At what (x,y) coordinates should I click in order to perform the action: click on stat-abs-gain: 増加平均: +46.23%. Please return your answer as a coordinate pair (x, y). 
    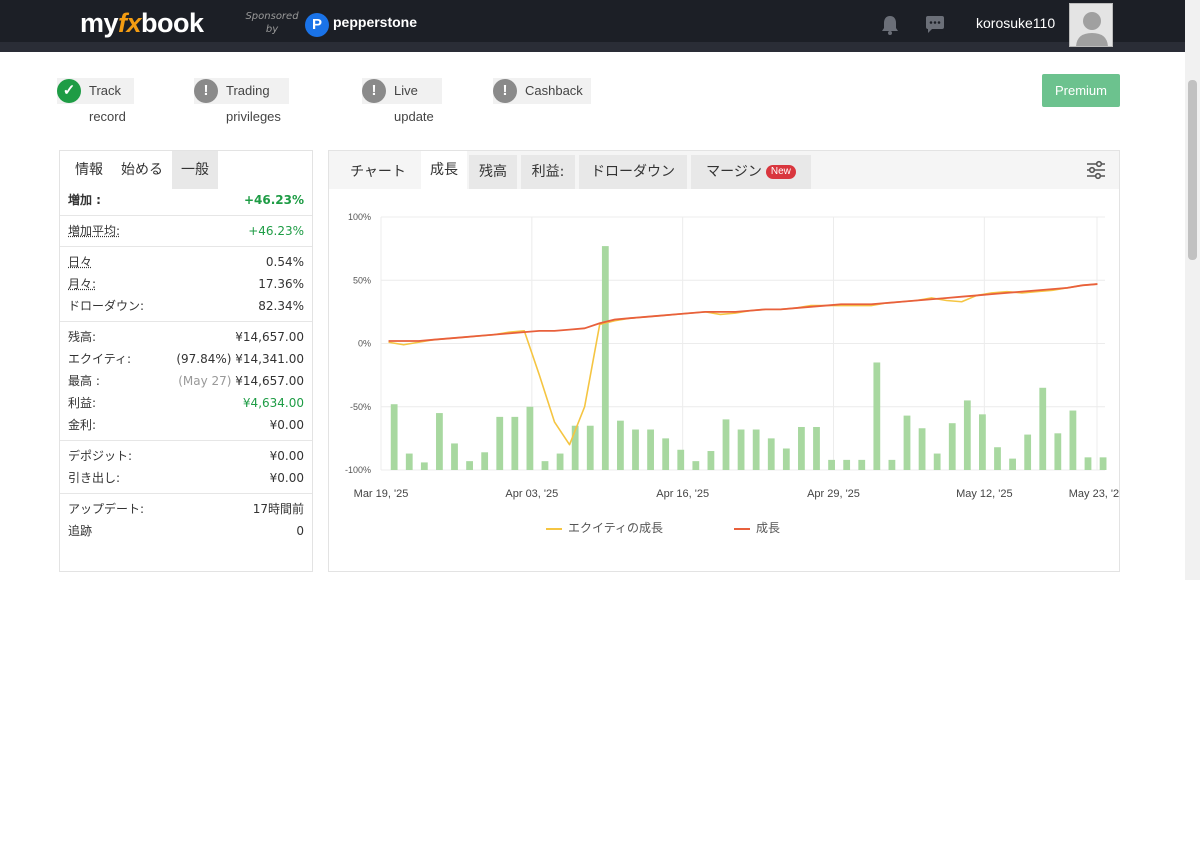
    Looking at the image, I should click on (186, 231).